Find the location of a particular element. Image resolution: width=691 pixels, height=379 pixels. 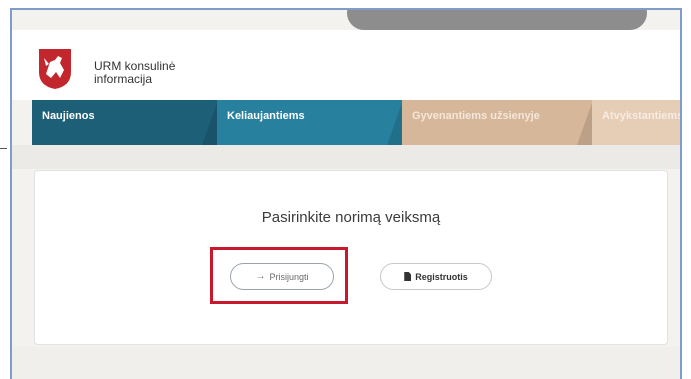

nav-item-atvykstantiems: Atvykstantiems is located at coordinates (637, 122).